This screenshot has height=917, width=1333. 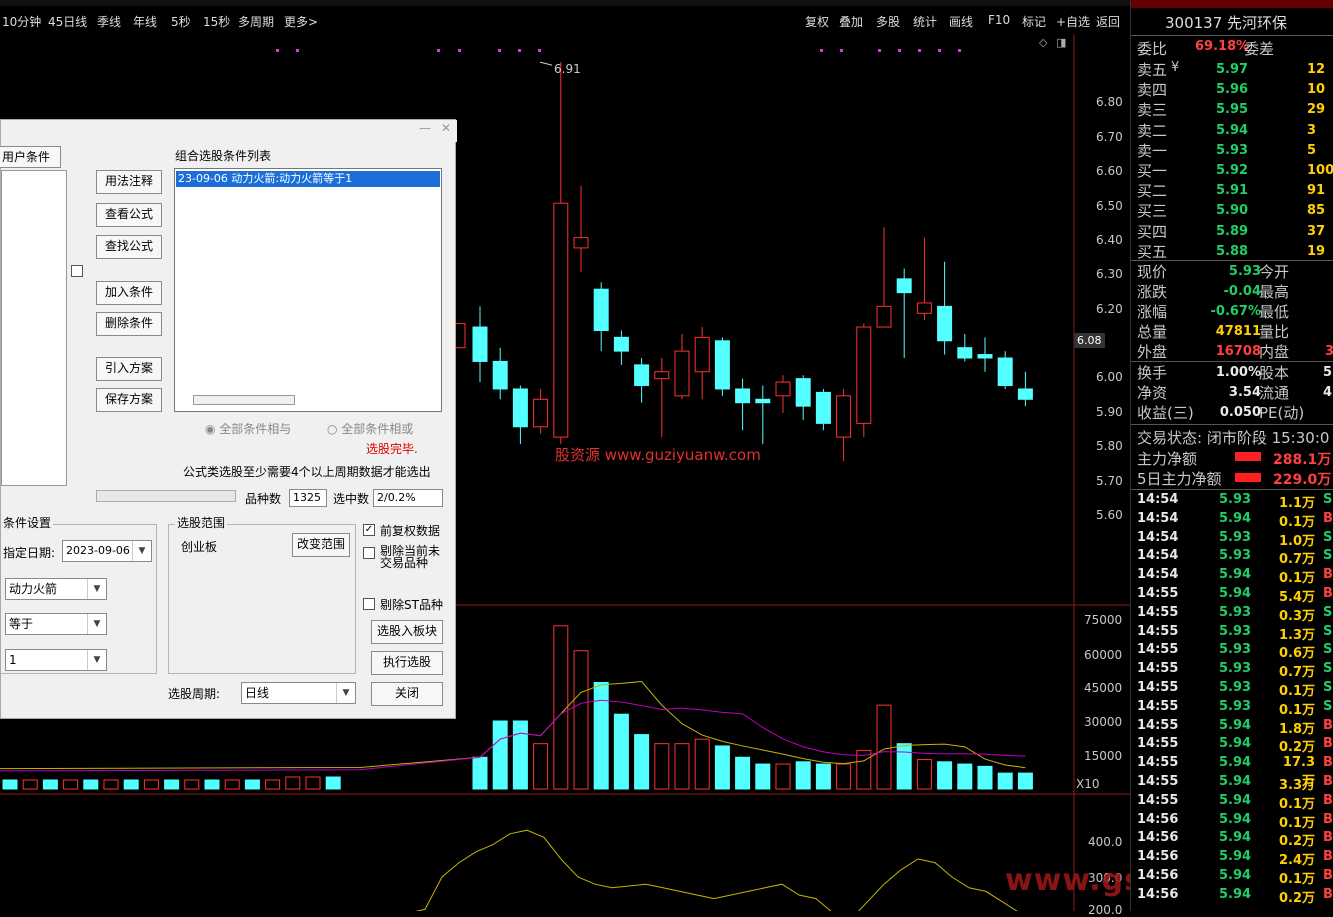 What do you see at coordinates (301, 21) in the screenshot?
I see `period-more: 更多>` at bounding box center [301, 21].